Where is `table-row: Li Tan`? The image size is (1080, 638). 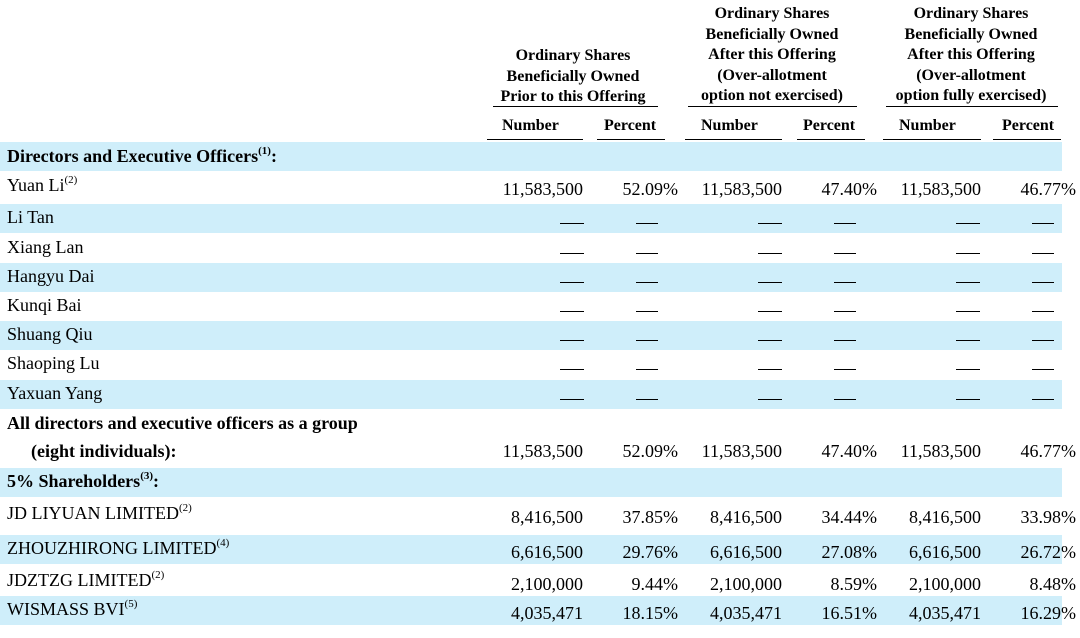
table-row: Li Tan is located at coordinates (531, 218).